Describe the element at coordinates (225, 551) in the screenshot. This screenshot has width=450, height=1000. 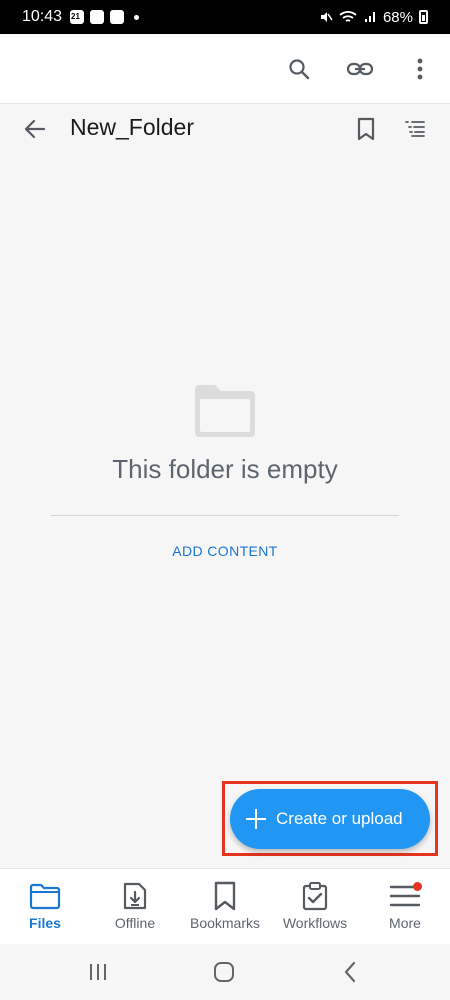
I see `add-content-button: ADD CONTENT` at that location.